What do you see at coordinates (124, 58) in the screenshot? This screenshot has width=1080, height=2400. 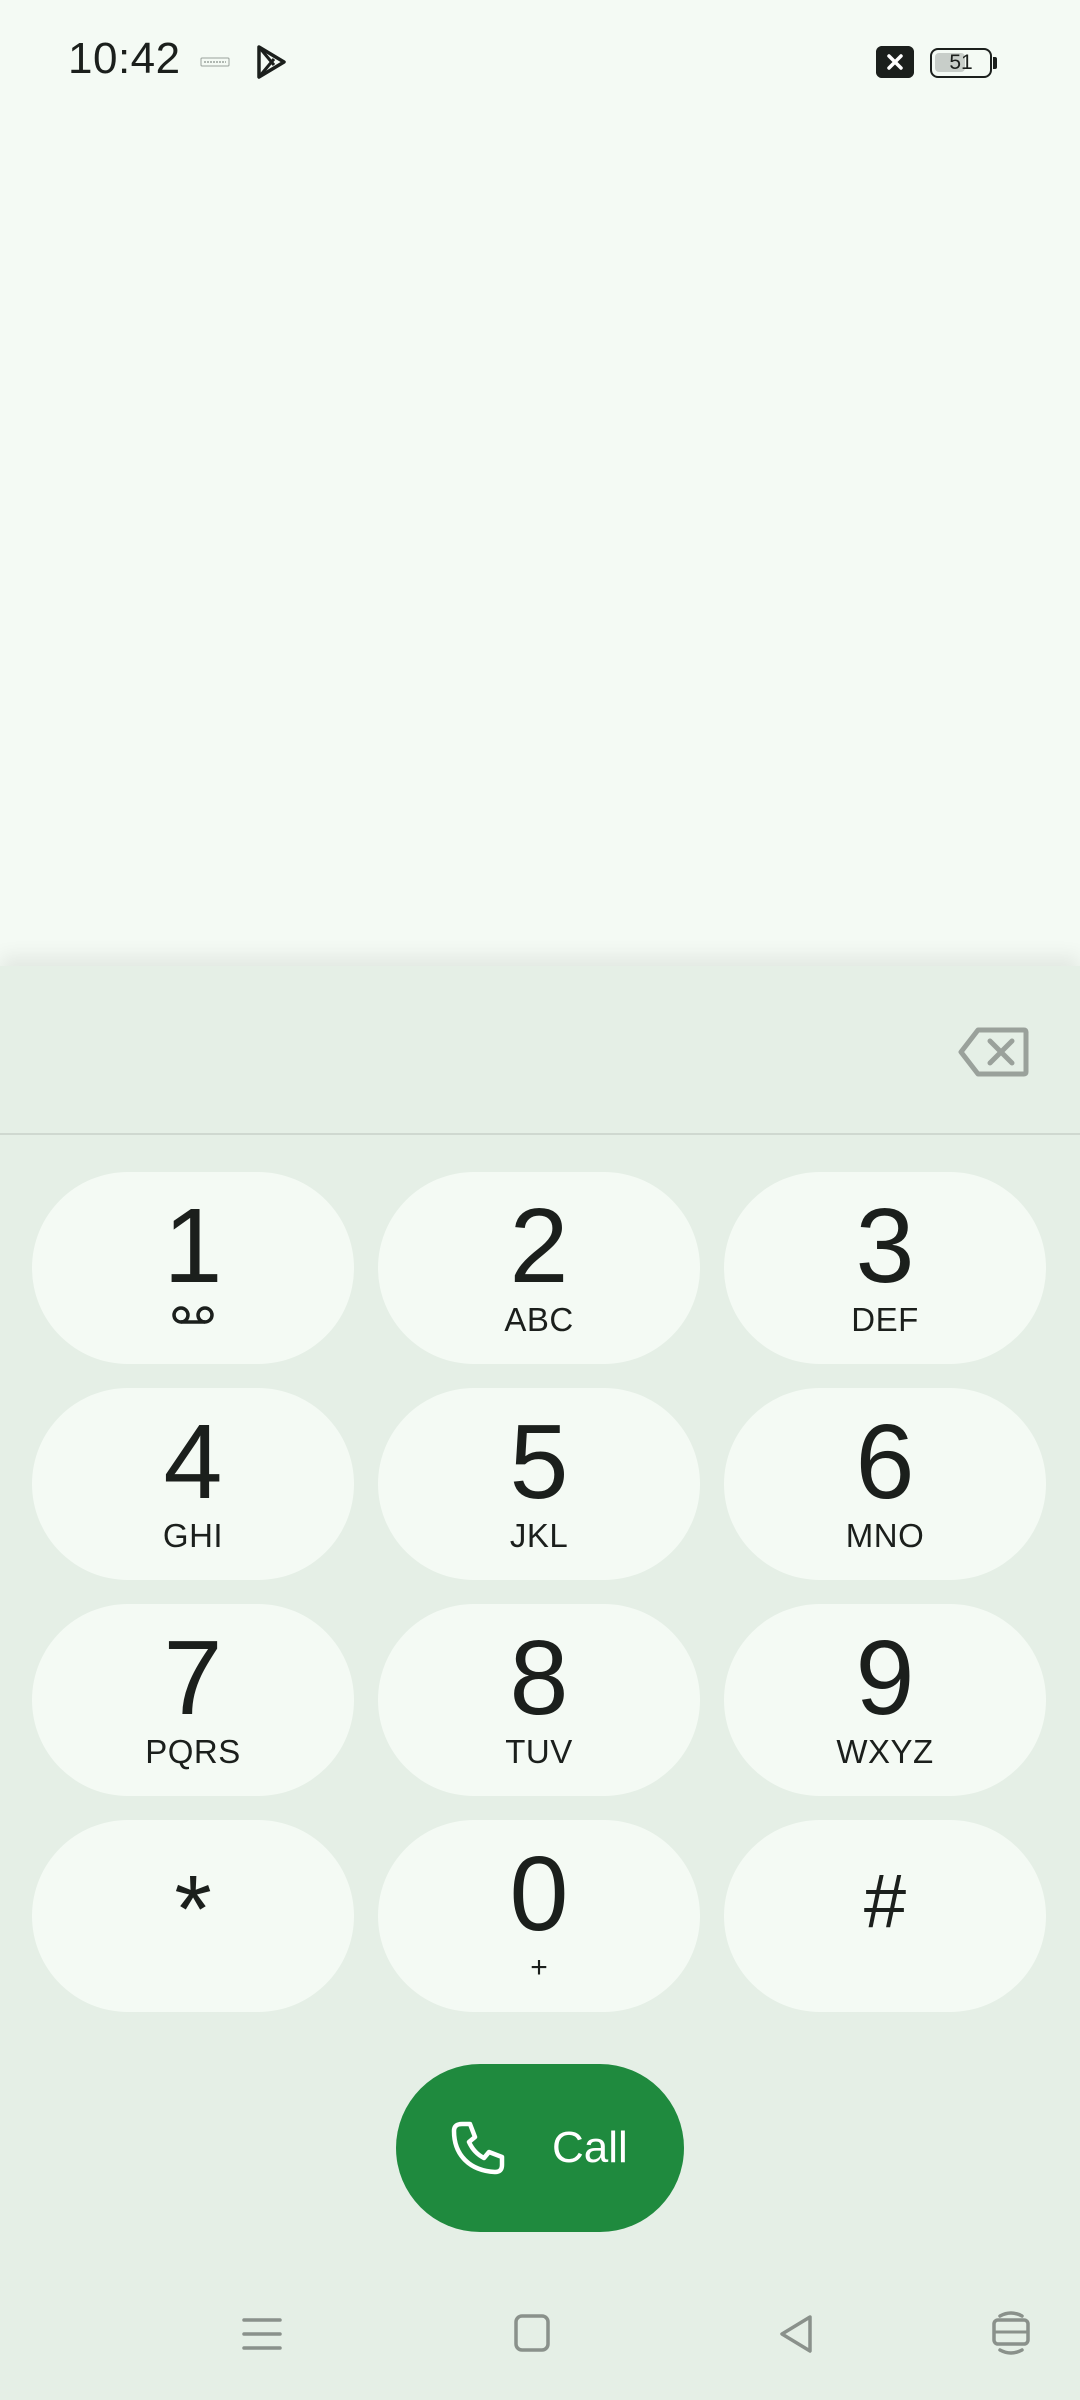 I see `status-clock: 10:42` at bounding box center [124, 58].